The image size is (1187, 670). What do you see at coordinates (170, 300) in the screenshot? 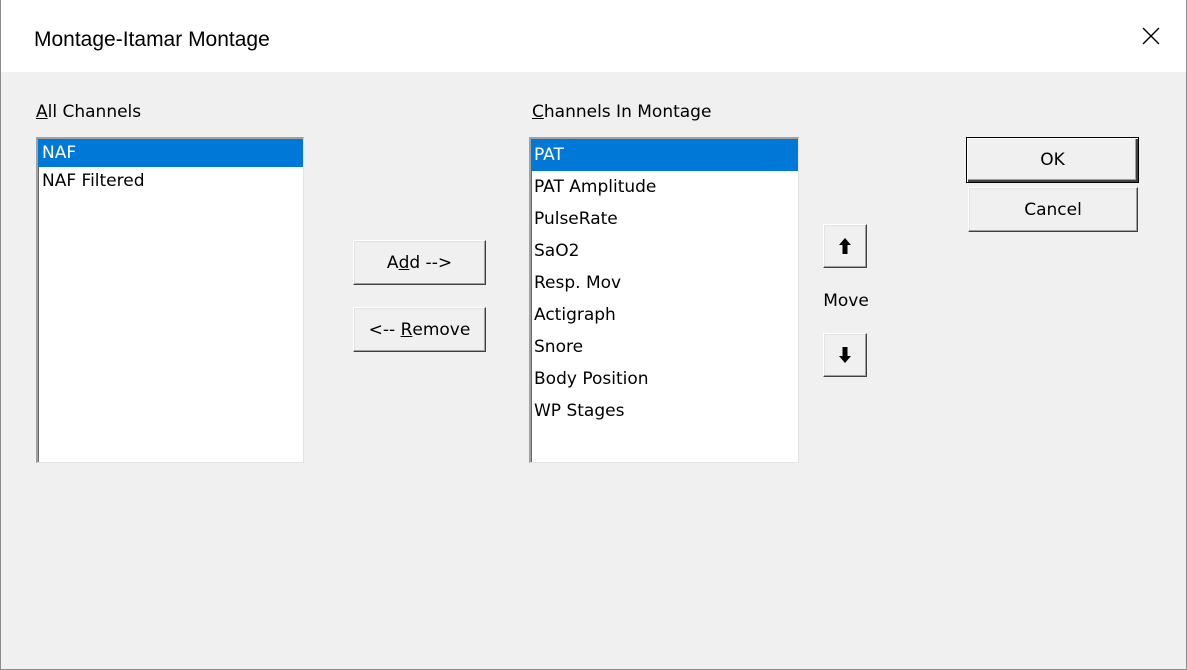
I see `all-channels-listbox: NAF NAF Filtered` at bounding box center [170, 300].